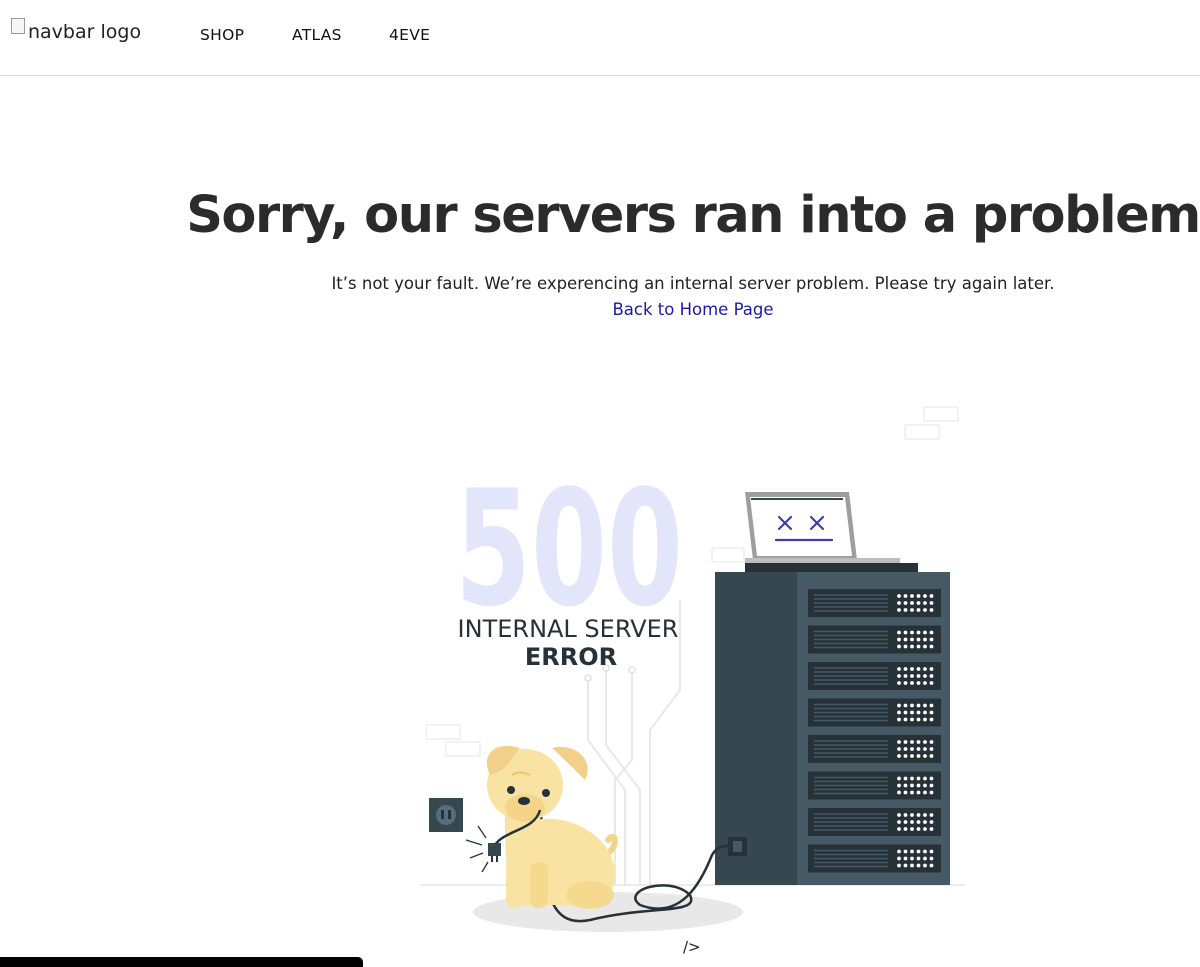 The width and height of the screenshot is (1200, 967). I want to click on back-to-home-link: Back to Home Page, so click(600, 309).